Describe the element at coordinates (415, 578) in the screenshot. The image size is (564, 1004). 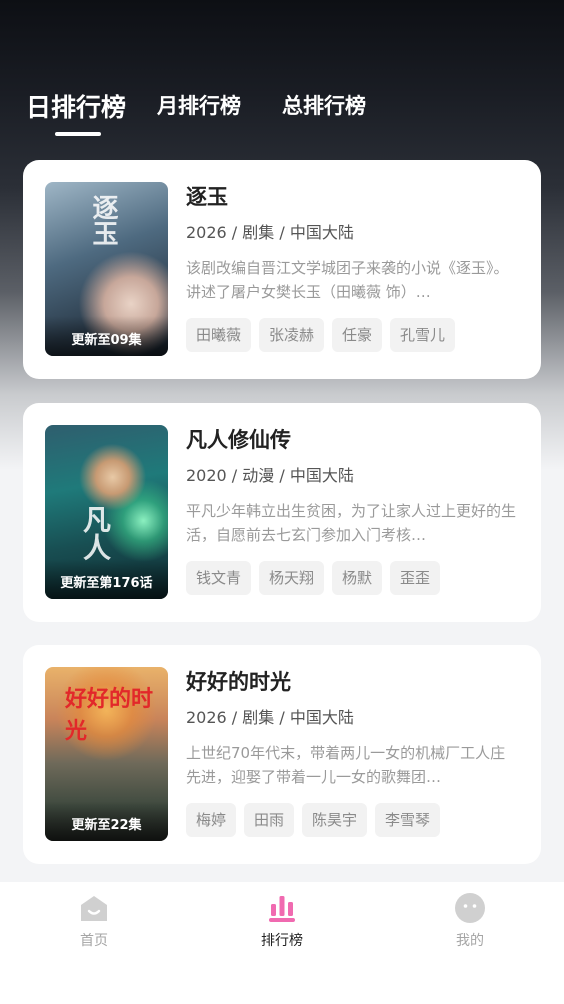
I see `cast-tag: 歪歪` at that location.